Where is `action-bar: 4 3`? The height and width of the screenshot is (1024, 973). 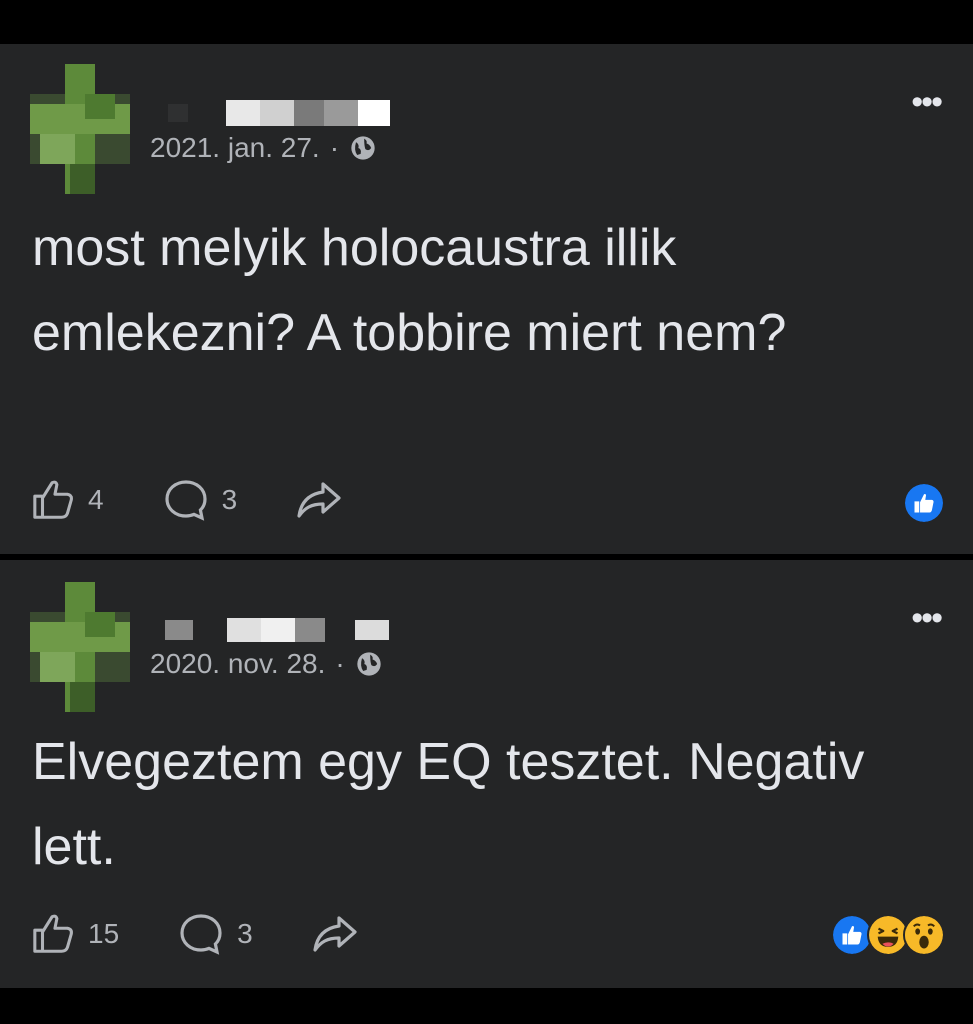 action-bar: 4 3 is located at coordinates (187, 500).